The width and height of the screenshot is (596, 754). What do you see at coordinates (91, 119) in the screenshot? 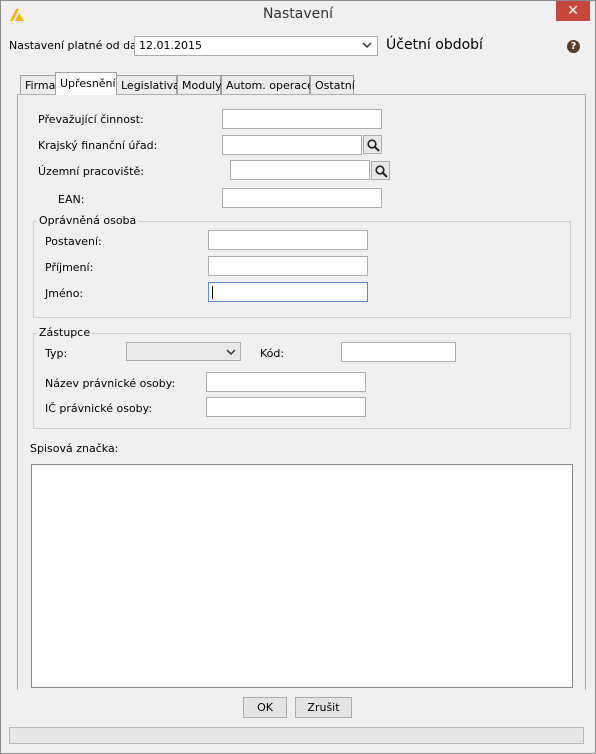
I see `activity-label: Převažující činnost:` at bounding box center [91, 119].